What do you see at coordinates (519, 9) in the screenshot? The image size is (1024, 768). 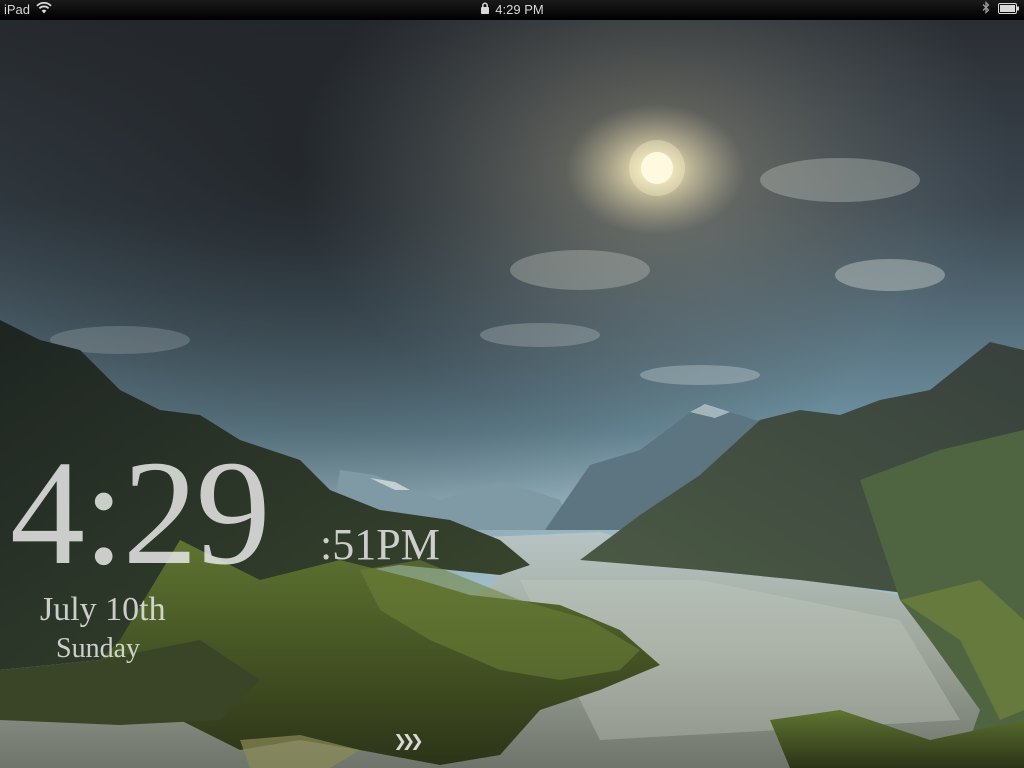 I see `status-time: 4:29 PM` at bounding box center [519, 9].